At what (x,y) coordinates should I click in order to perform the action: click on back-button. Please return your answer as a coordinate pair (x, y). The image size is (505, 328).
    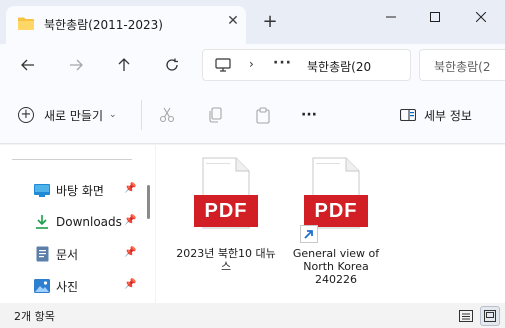
    Looking at the image, I should click on (28, 65).